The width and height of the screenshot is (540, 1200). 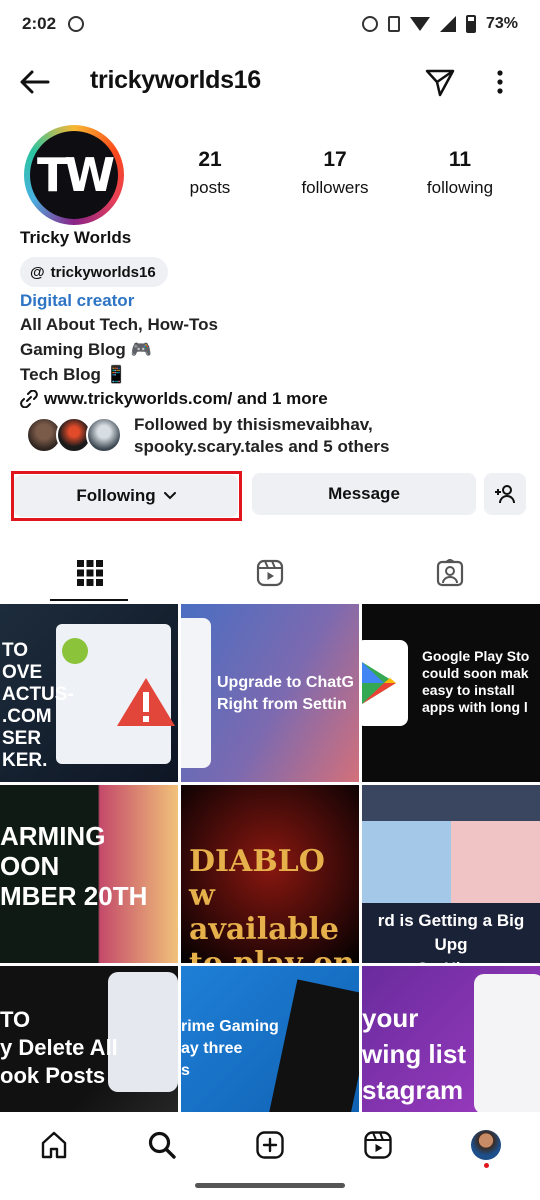 What do you see at coordinates (210, 159) in the screenshot?
I see `stat-value: 21` at bounding box center [210, 159].